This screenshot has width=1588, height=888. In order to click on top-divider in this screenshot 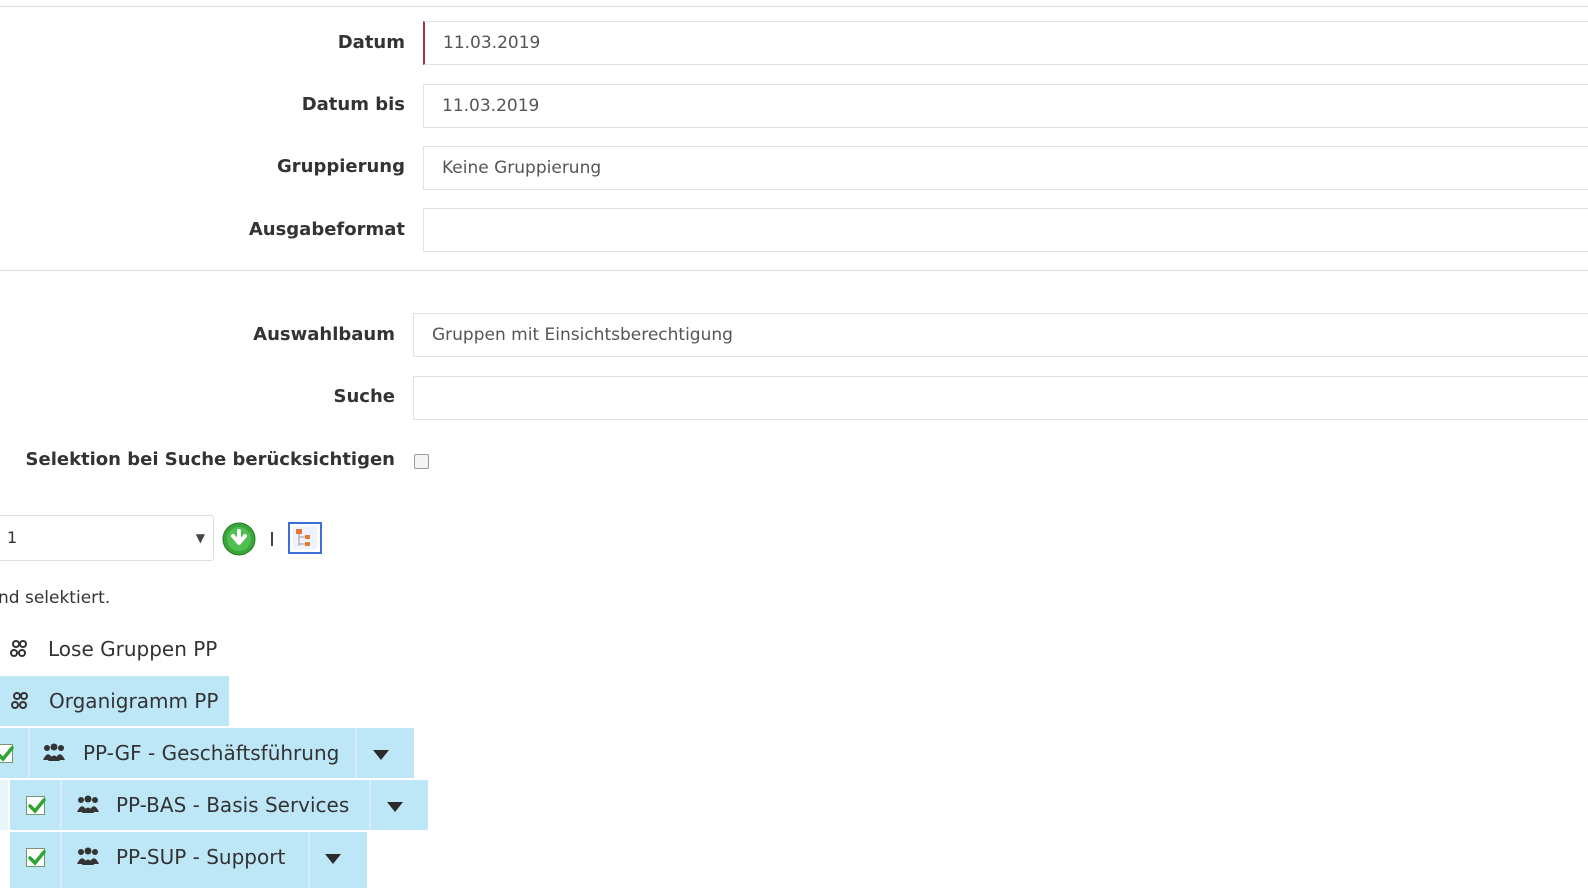, I will do `click(794, 6)`.